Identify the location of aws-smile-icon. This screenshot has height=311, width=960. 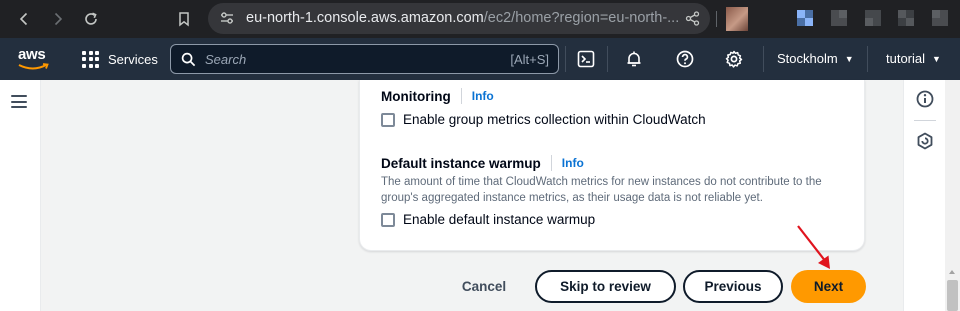
(33, 66).